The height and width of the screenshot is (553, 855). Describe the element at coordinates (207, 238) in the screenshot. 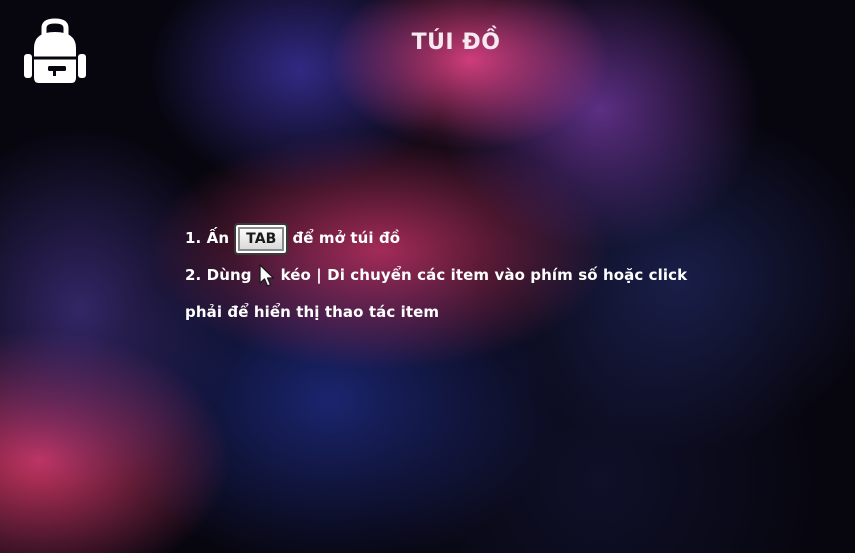

I see `instruction-1-prefix: 1. Ấn` at that location.